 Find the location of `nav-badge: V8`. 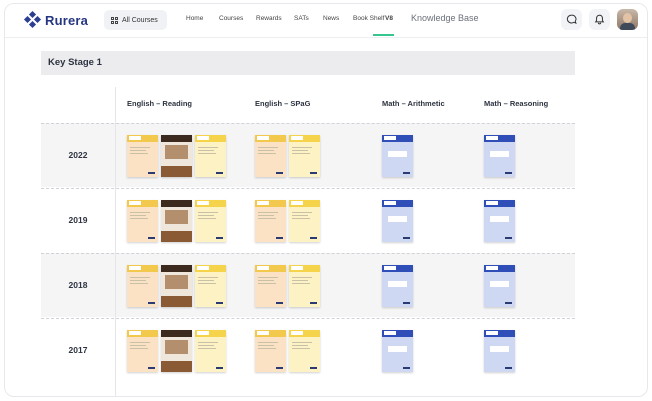

nav-badge: V8 is located at coordinates (389, 18).